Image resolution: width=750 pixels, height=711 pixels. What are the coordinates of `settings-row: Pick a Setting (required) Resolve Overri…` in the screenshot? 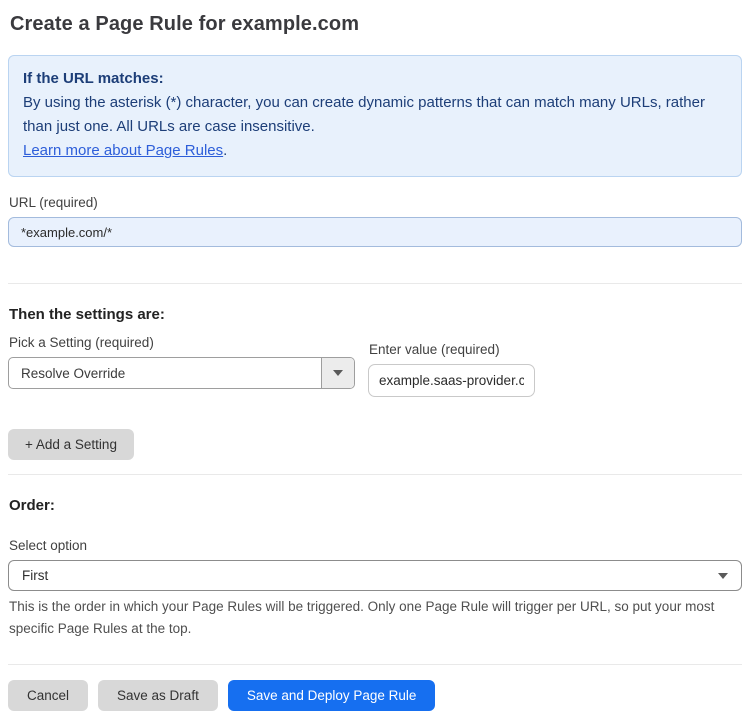 It's located at (375, 366).